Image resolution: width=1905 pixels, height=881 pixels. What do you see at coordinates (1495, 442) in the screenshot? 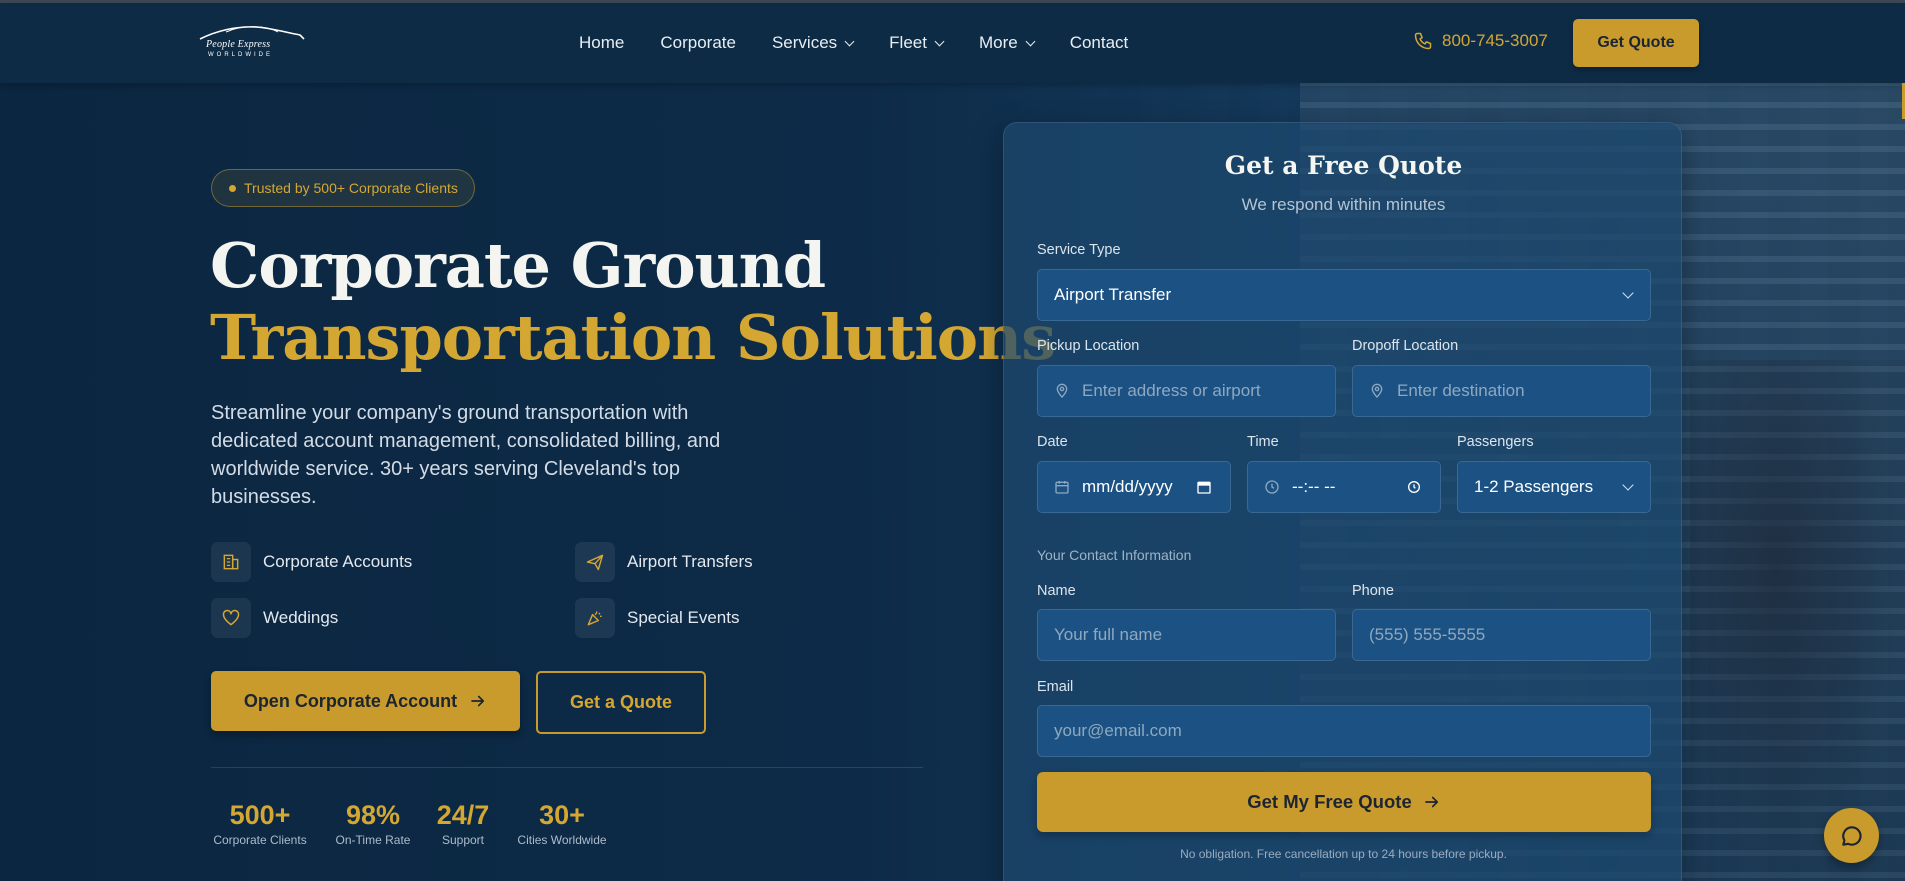
I see `passengers-label: Passengers` at bounding box center [1495, 442].